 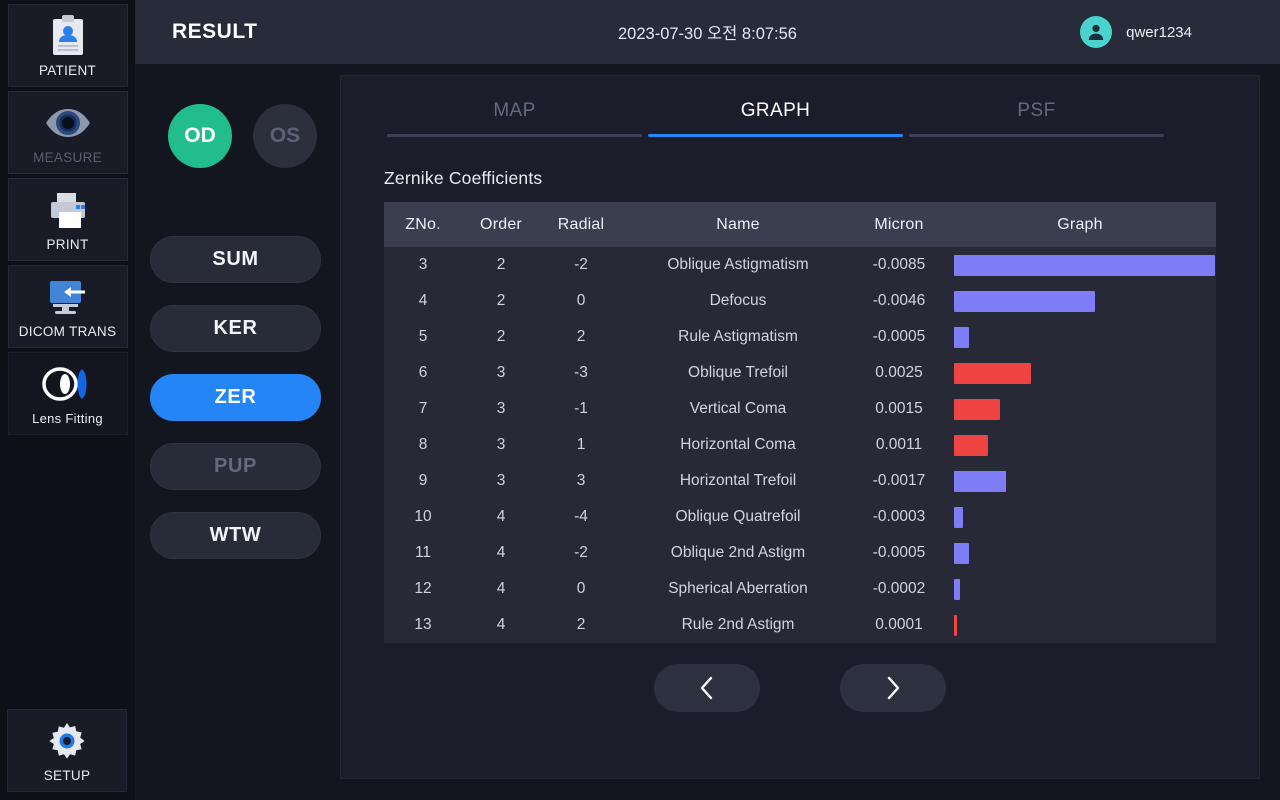 What do you see at coordinates (1136, 32) in the screenshot?
I see `user-account: qwer1234` at bounding box center [1136, 32].